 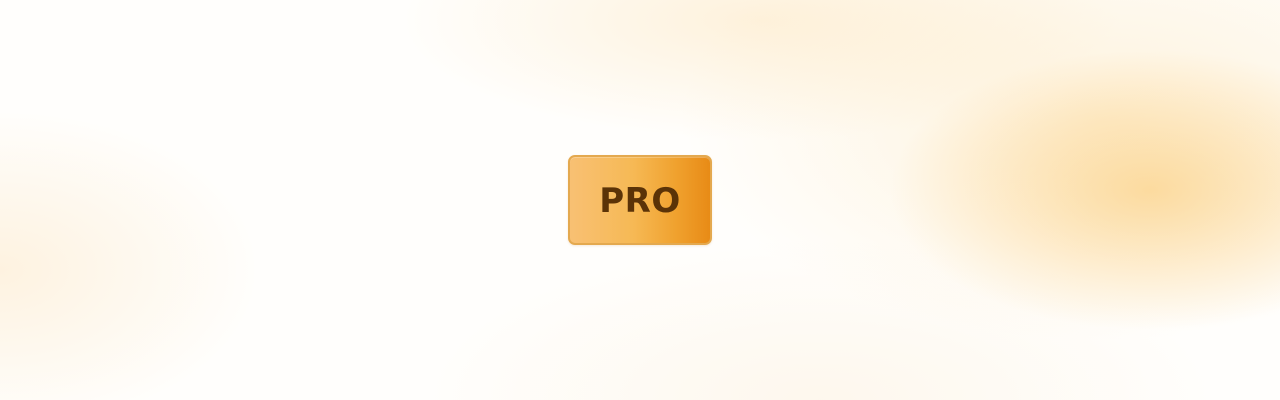 I want to click on pro-badge: PRO, so click(x=640, y=200).